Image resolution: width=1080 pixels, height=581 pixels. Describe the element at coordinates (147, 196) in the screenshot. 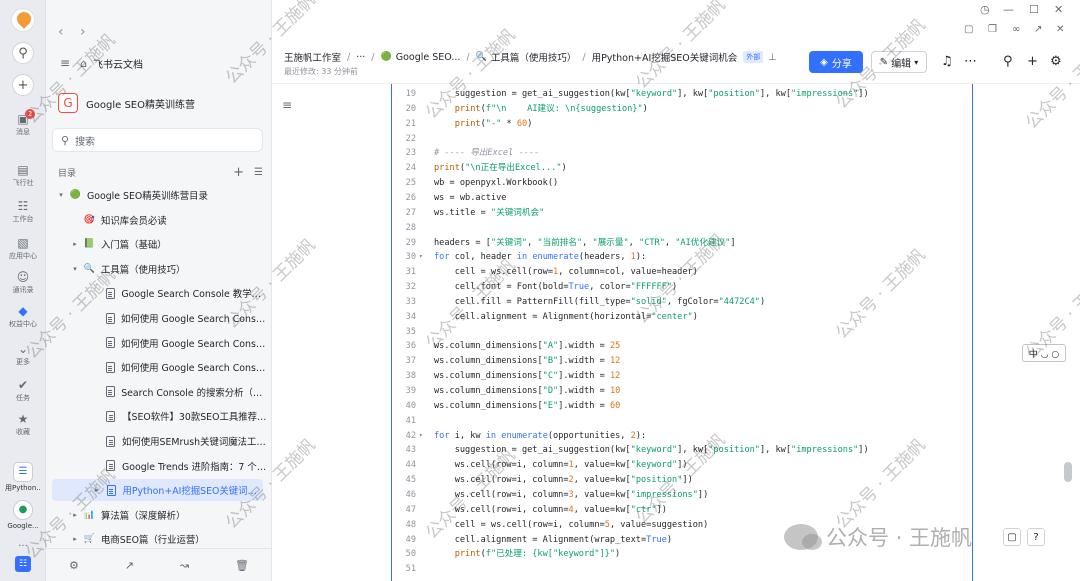

I see `tree-node-label: Google SEO精英训练营目录` at that location.